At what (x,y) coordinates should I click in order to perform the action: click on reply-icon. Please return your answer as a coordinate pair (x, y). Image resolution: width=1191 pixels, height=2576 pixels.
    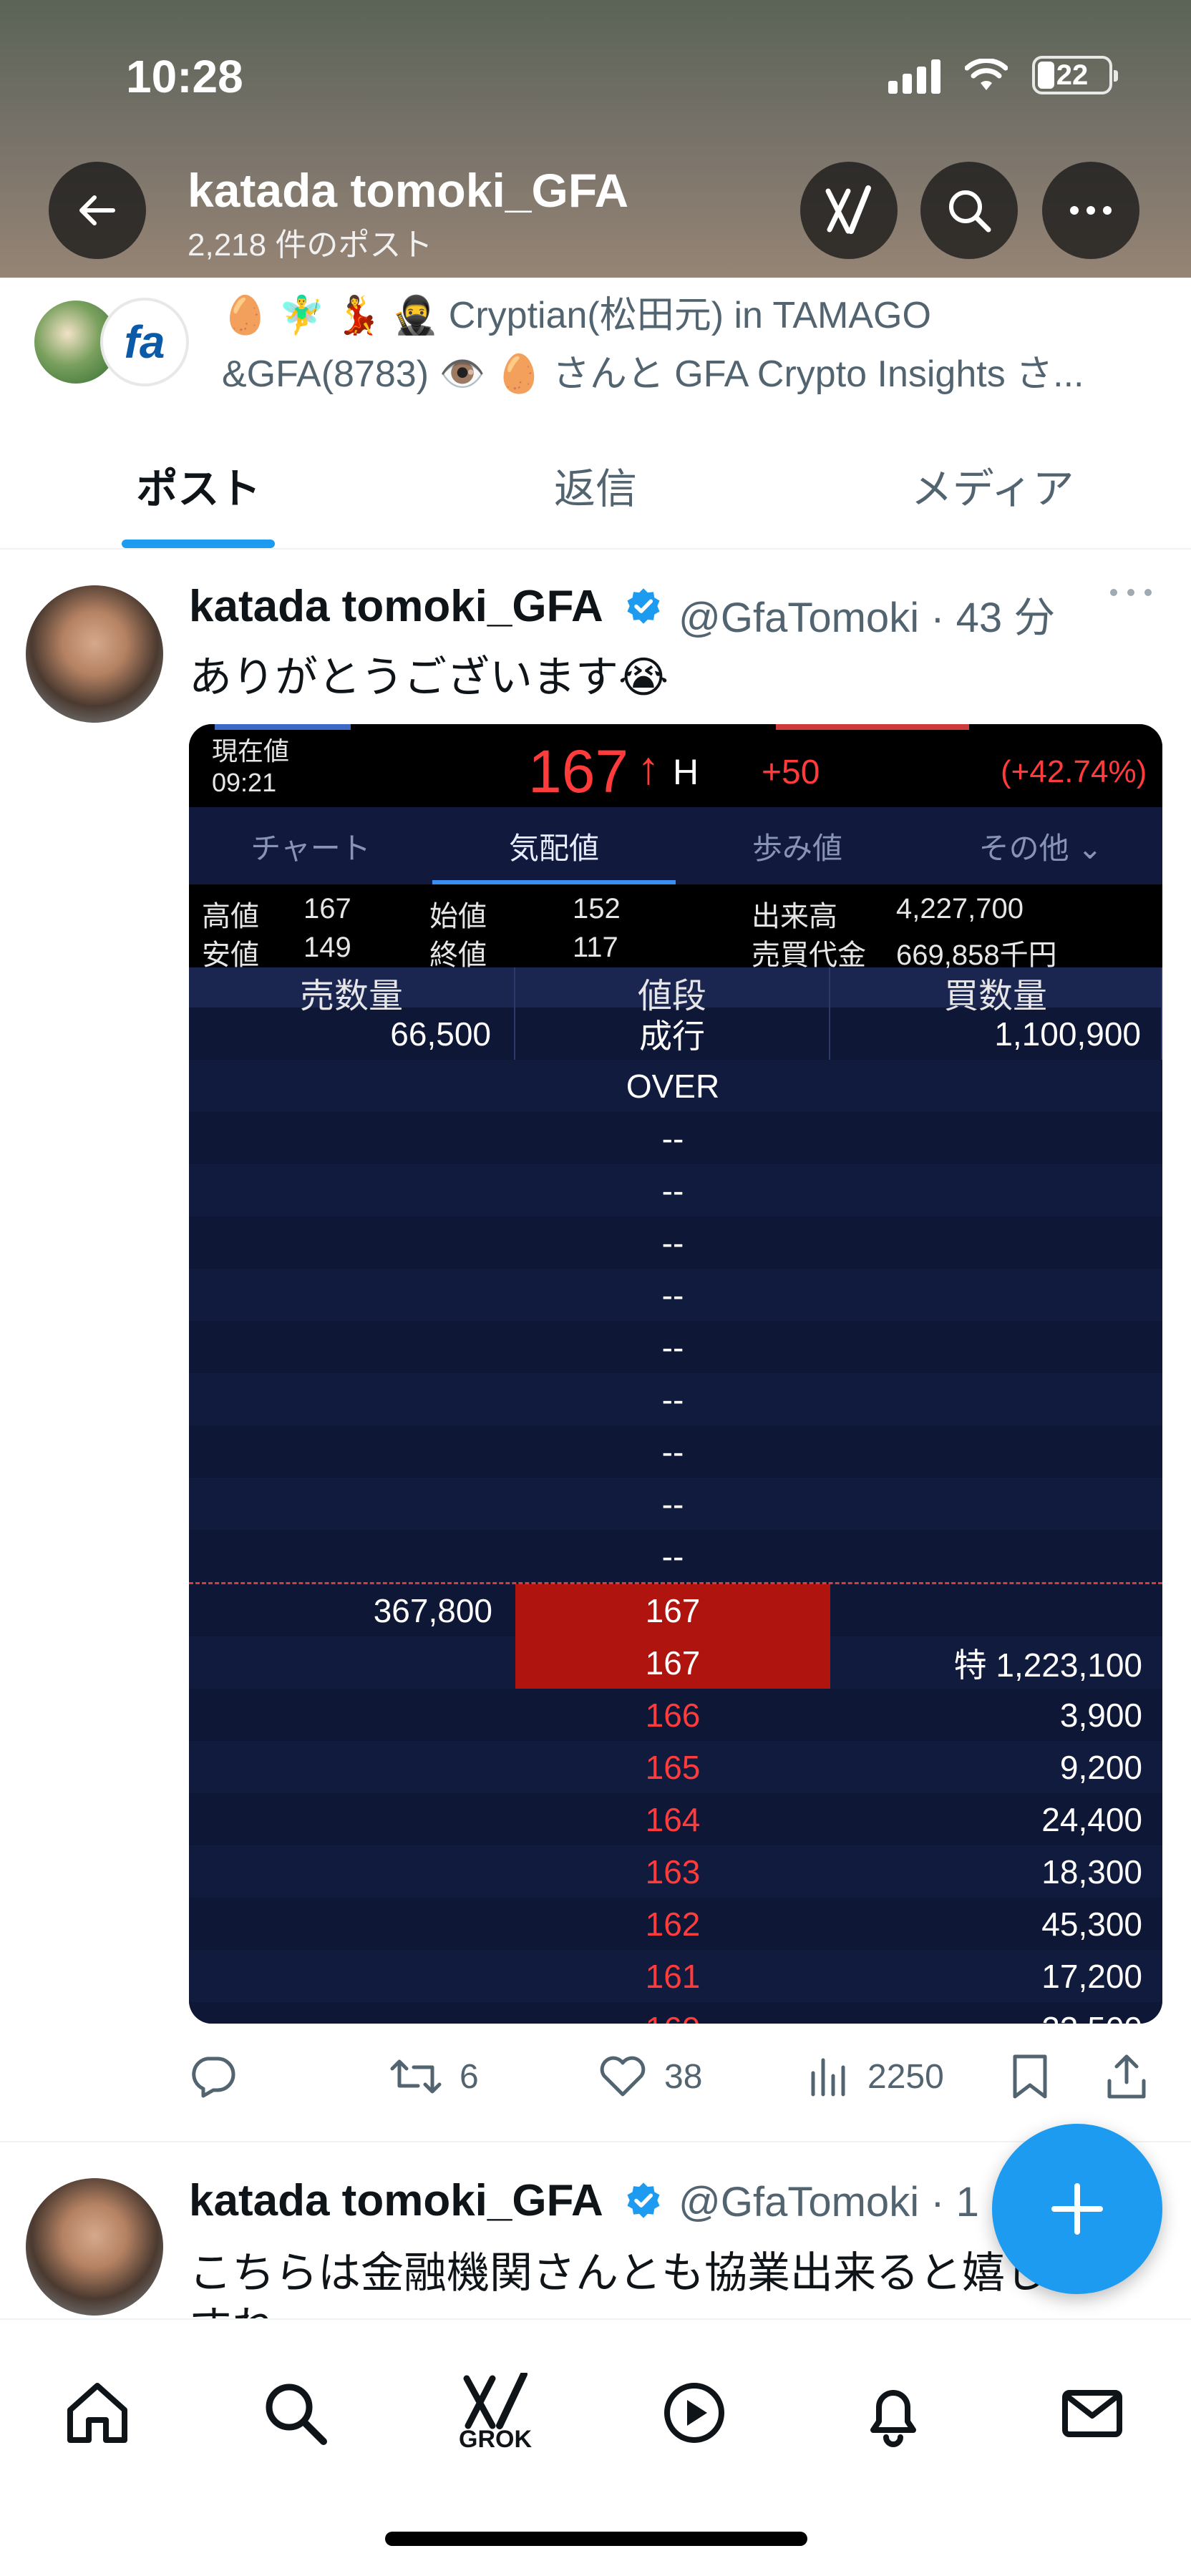
    Looking at the image, I should click on (214, 2077).